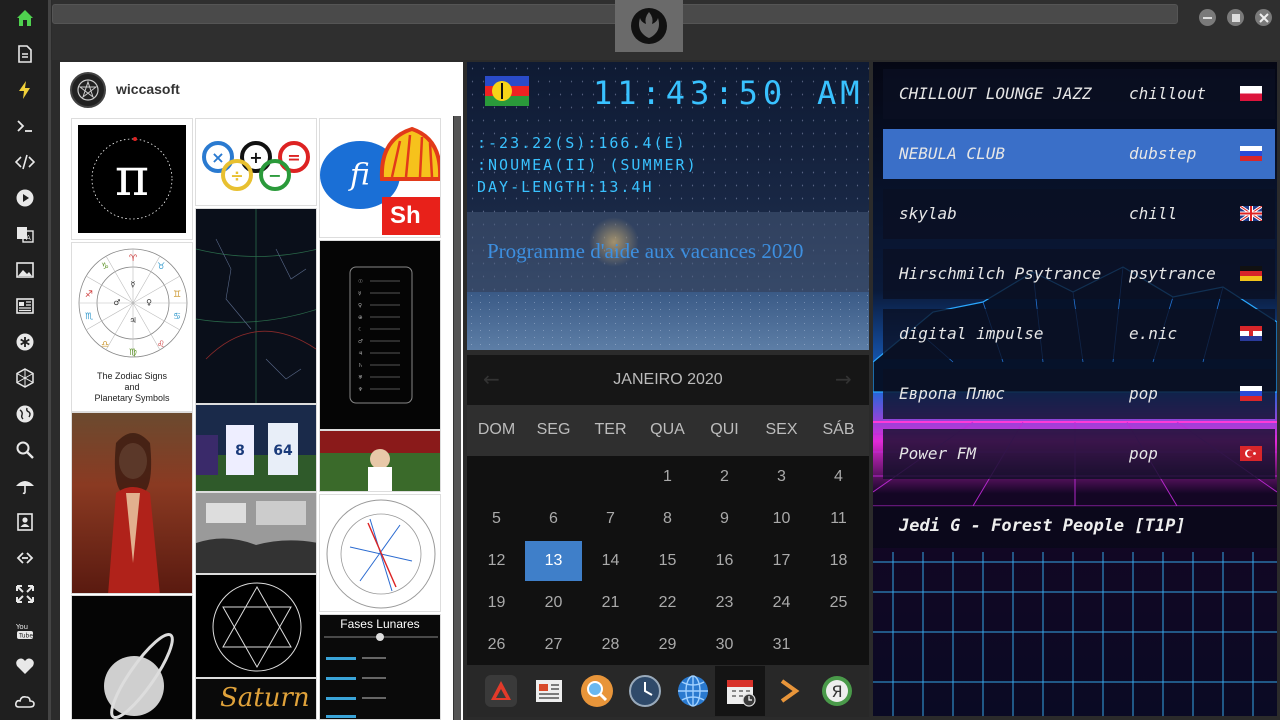  What do you see at coordinates (1263, 17) in the screenshot?
I see `close-button` at bounding box center [1263, 17].